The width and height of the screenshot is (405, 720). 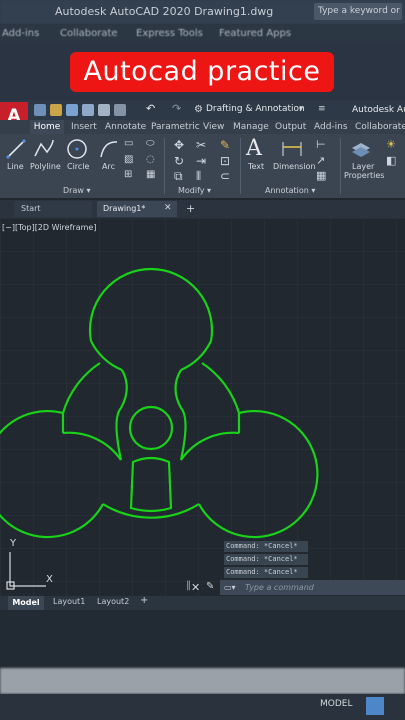 What do you see at coordinates (230, 587) in the screenshot?
I see `command-prompt-icon: ▭▾` at bounding box center [230, 587].